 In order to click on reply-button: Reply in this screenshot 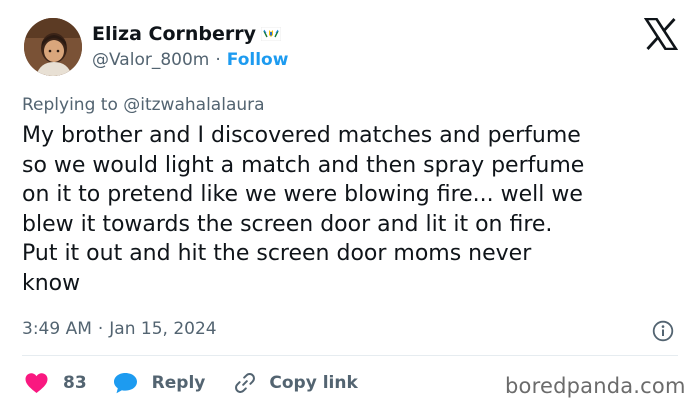, I will do `click(159, 383)`.